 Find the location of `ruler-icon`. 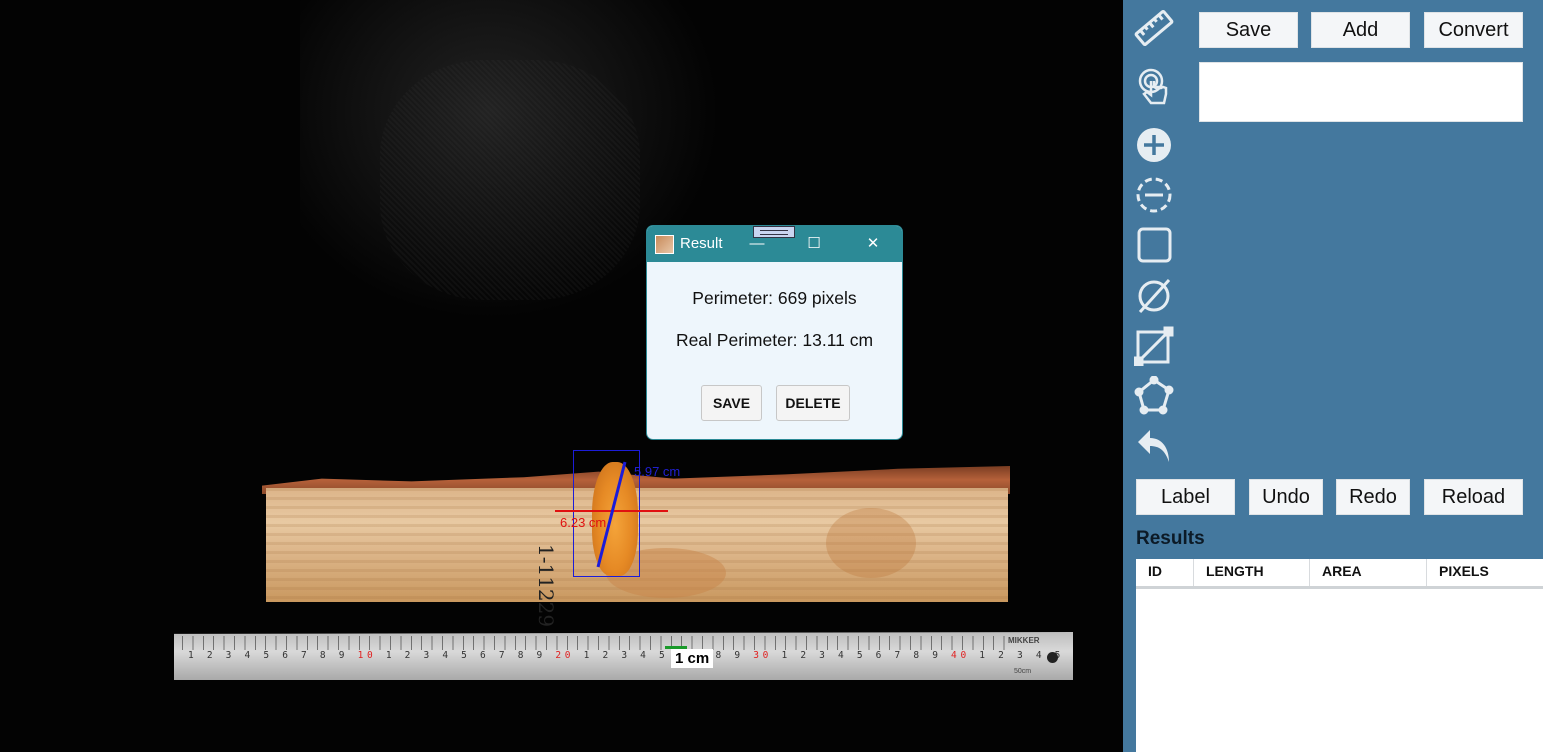

ruler-icon is located at coordinates (1154, 28).